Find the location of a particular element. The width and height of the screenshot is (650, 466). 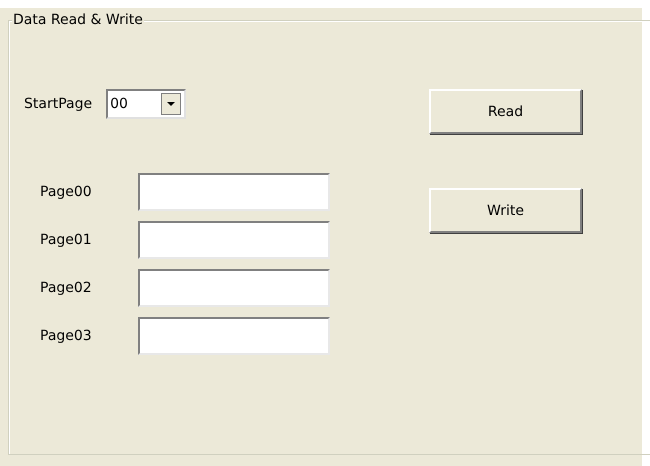

page-label: Page00 is located at coordinates (66, 192).